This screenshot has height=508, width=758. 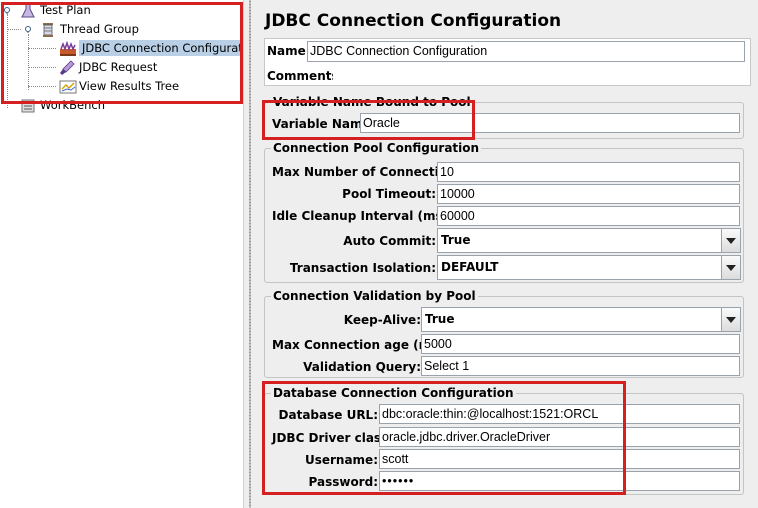 I want to click on transaction-isolation-label: Transaction Isolation:, so click(x=362, y=268).